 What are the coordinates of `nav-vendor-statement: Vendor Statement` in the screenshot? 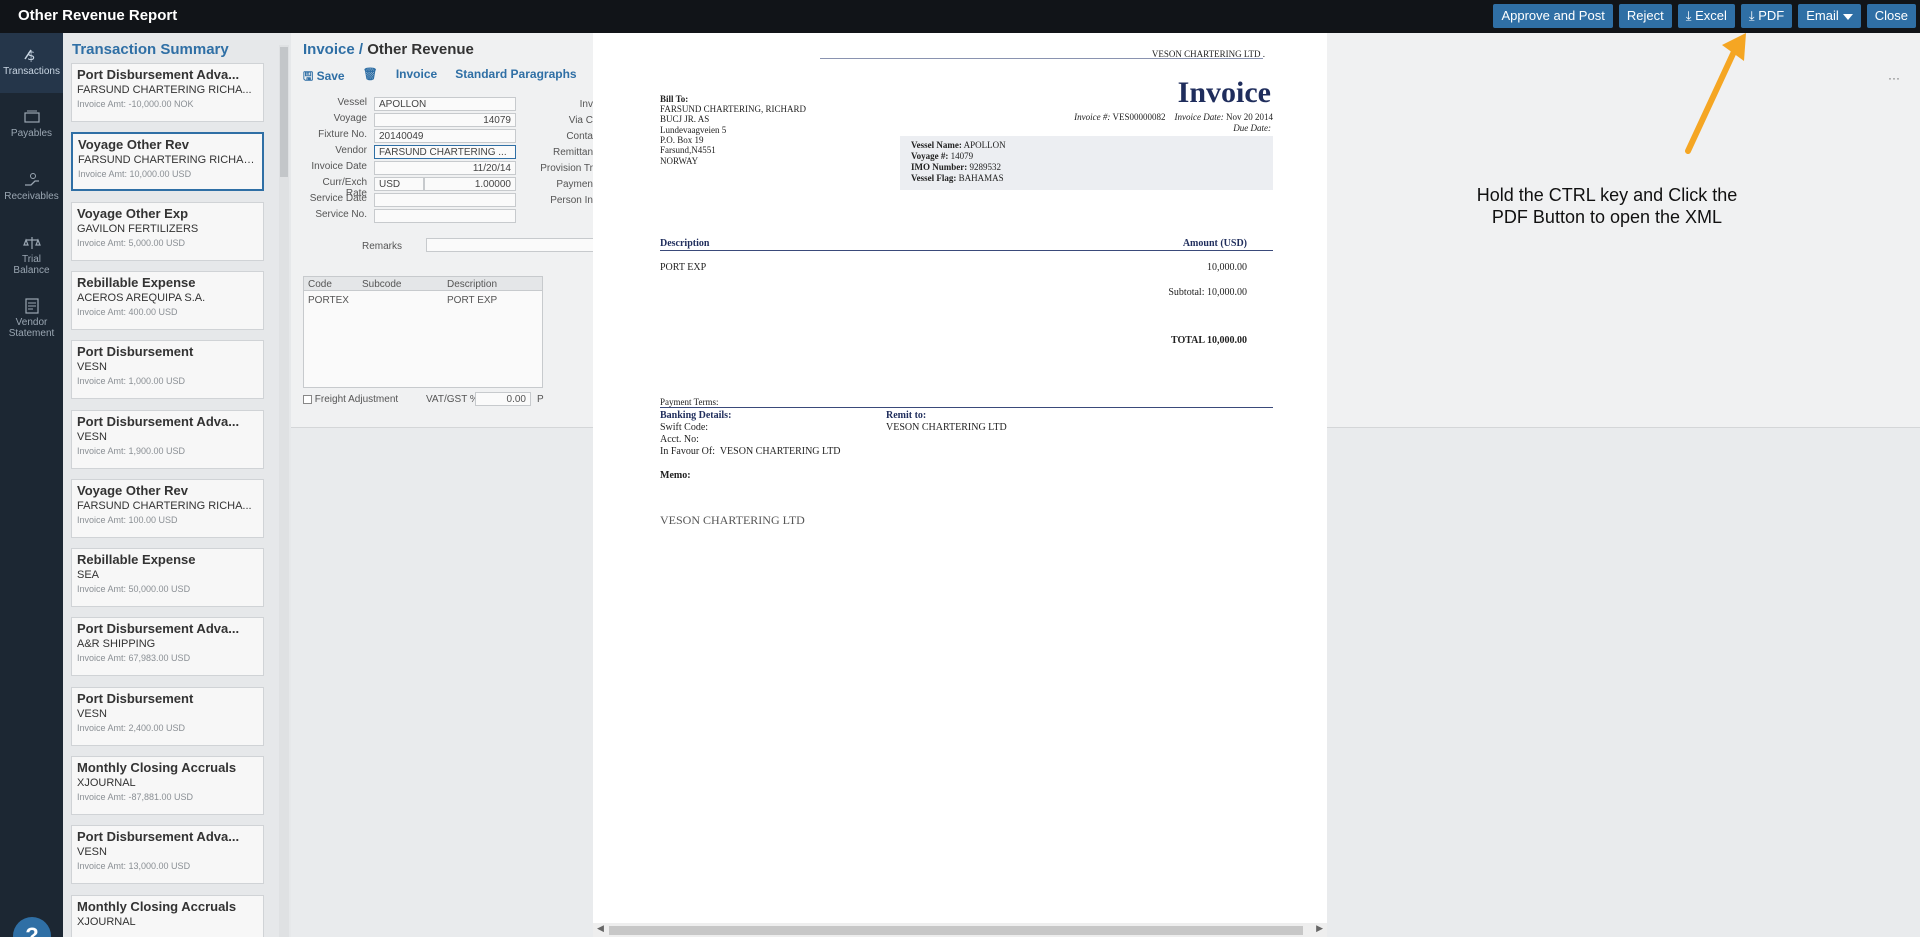 It's located at (31, 325).